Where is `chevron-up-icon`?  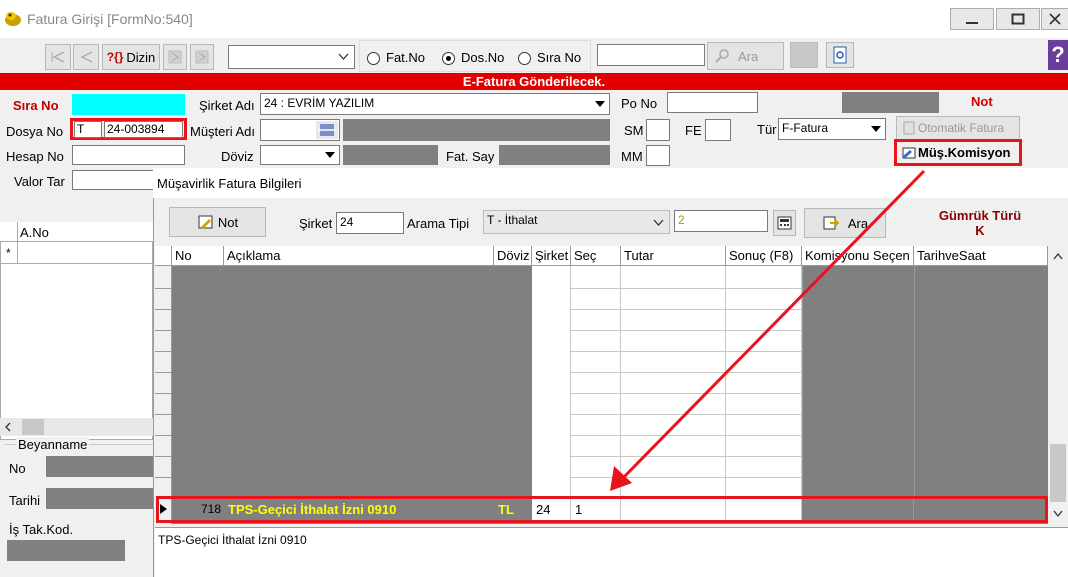
chevron-up-icon is located at coordinates (1058, 256).